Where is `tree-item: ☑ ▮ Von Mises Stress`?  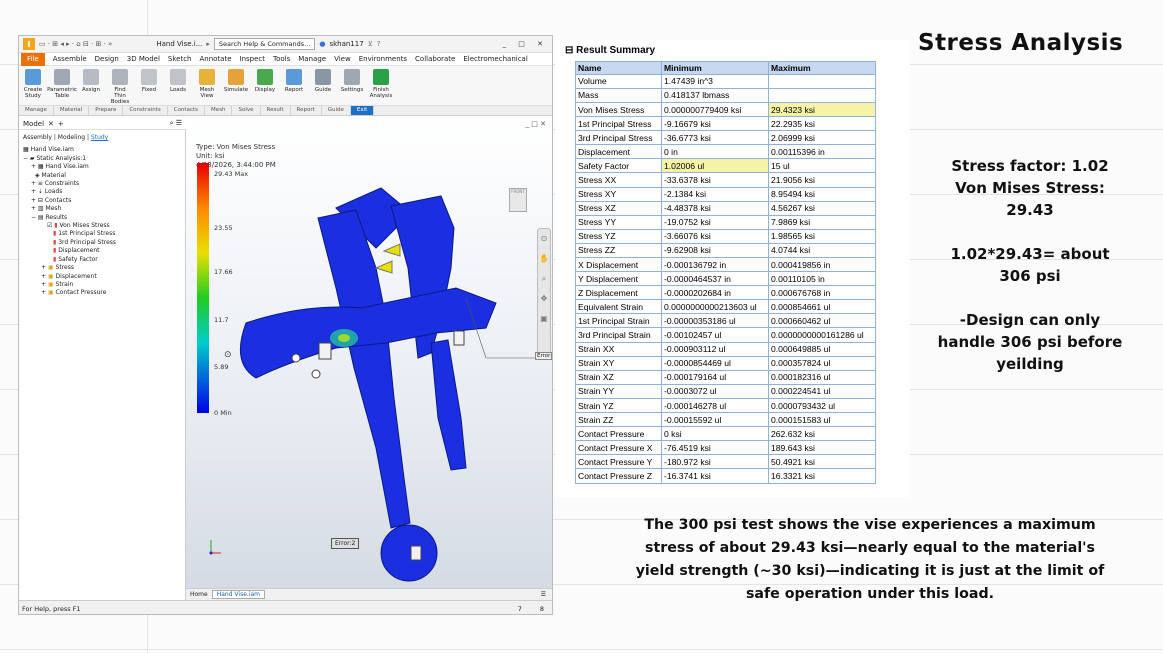
tree-item: ☑ ▮ Von Mises Stress is located at coordinates (102, 226).